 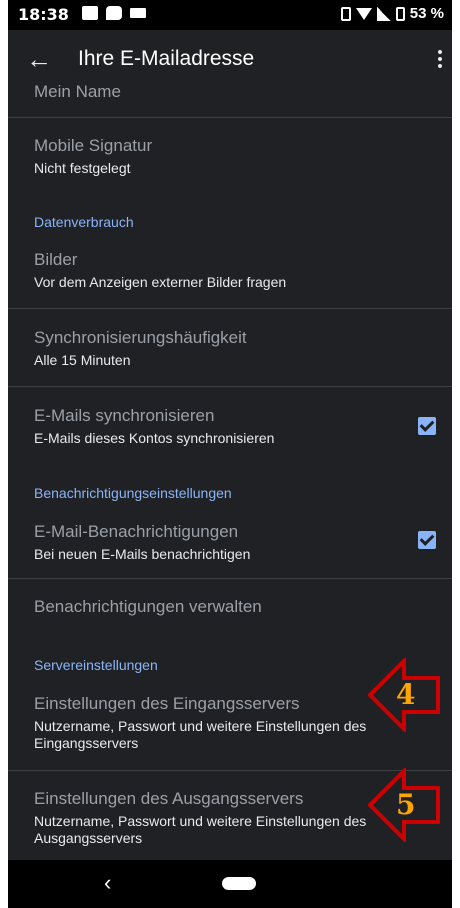 What do you see at coordinates (82, 168) in the screenshot?
I see `setting-subtitle: Nicht festgelegt` at bounding box center [82, 168].